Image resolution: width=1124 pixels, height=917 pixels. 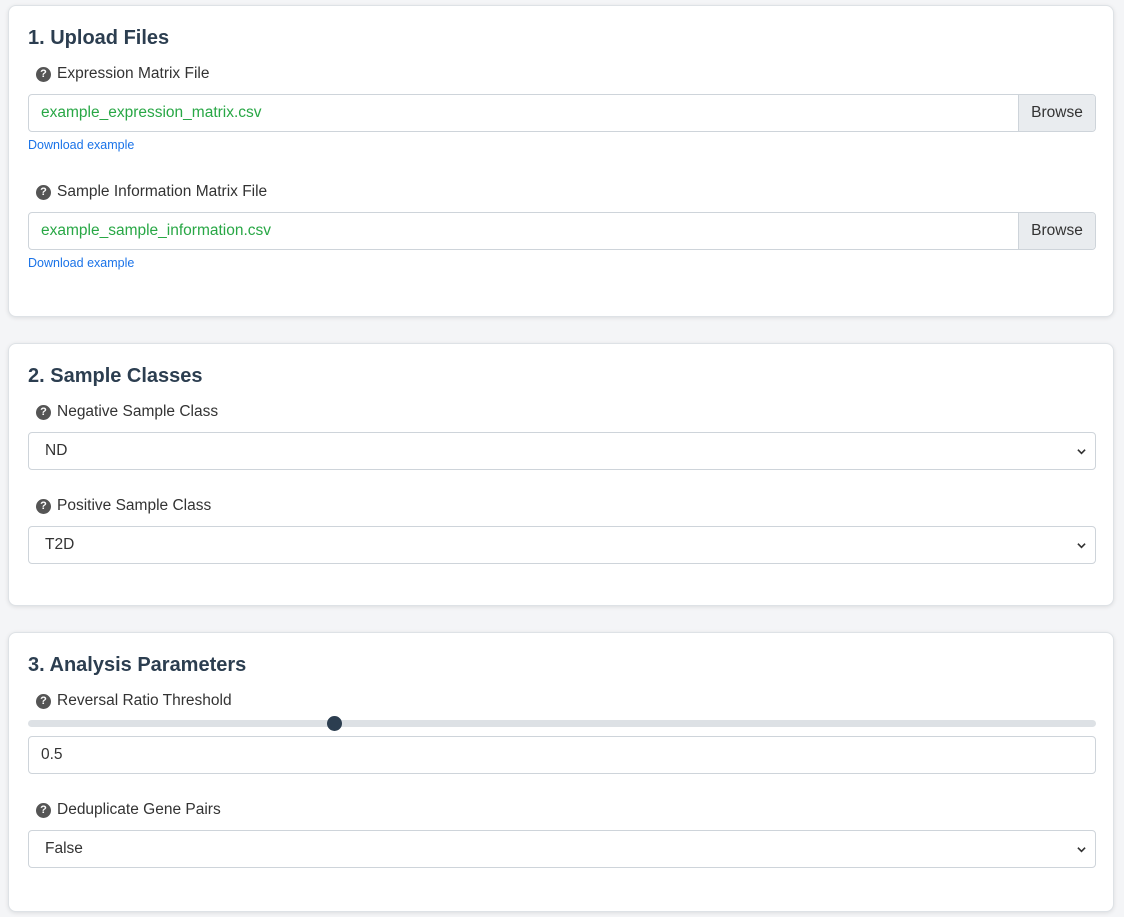 What do you see at coordinates (56, 450) in the screenshot?
I see `negative-class-value: ND` at bounding box center [56, 450].